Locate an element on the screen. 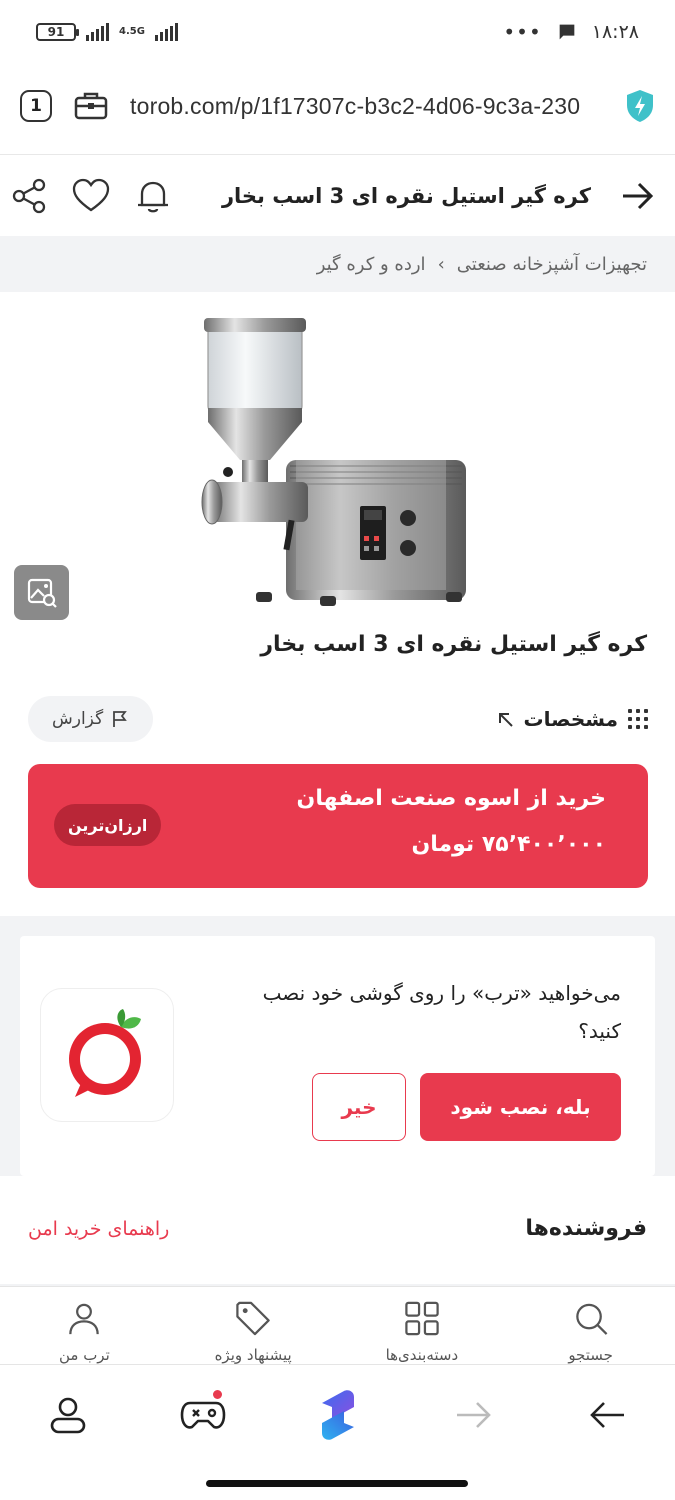 The image size is (675, 1500). network-type: 4.5G is located at coordinates (132, 31).